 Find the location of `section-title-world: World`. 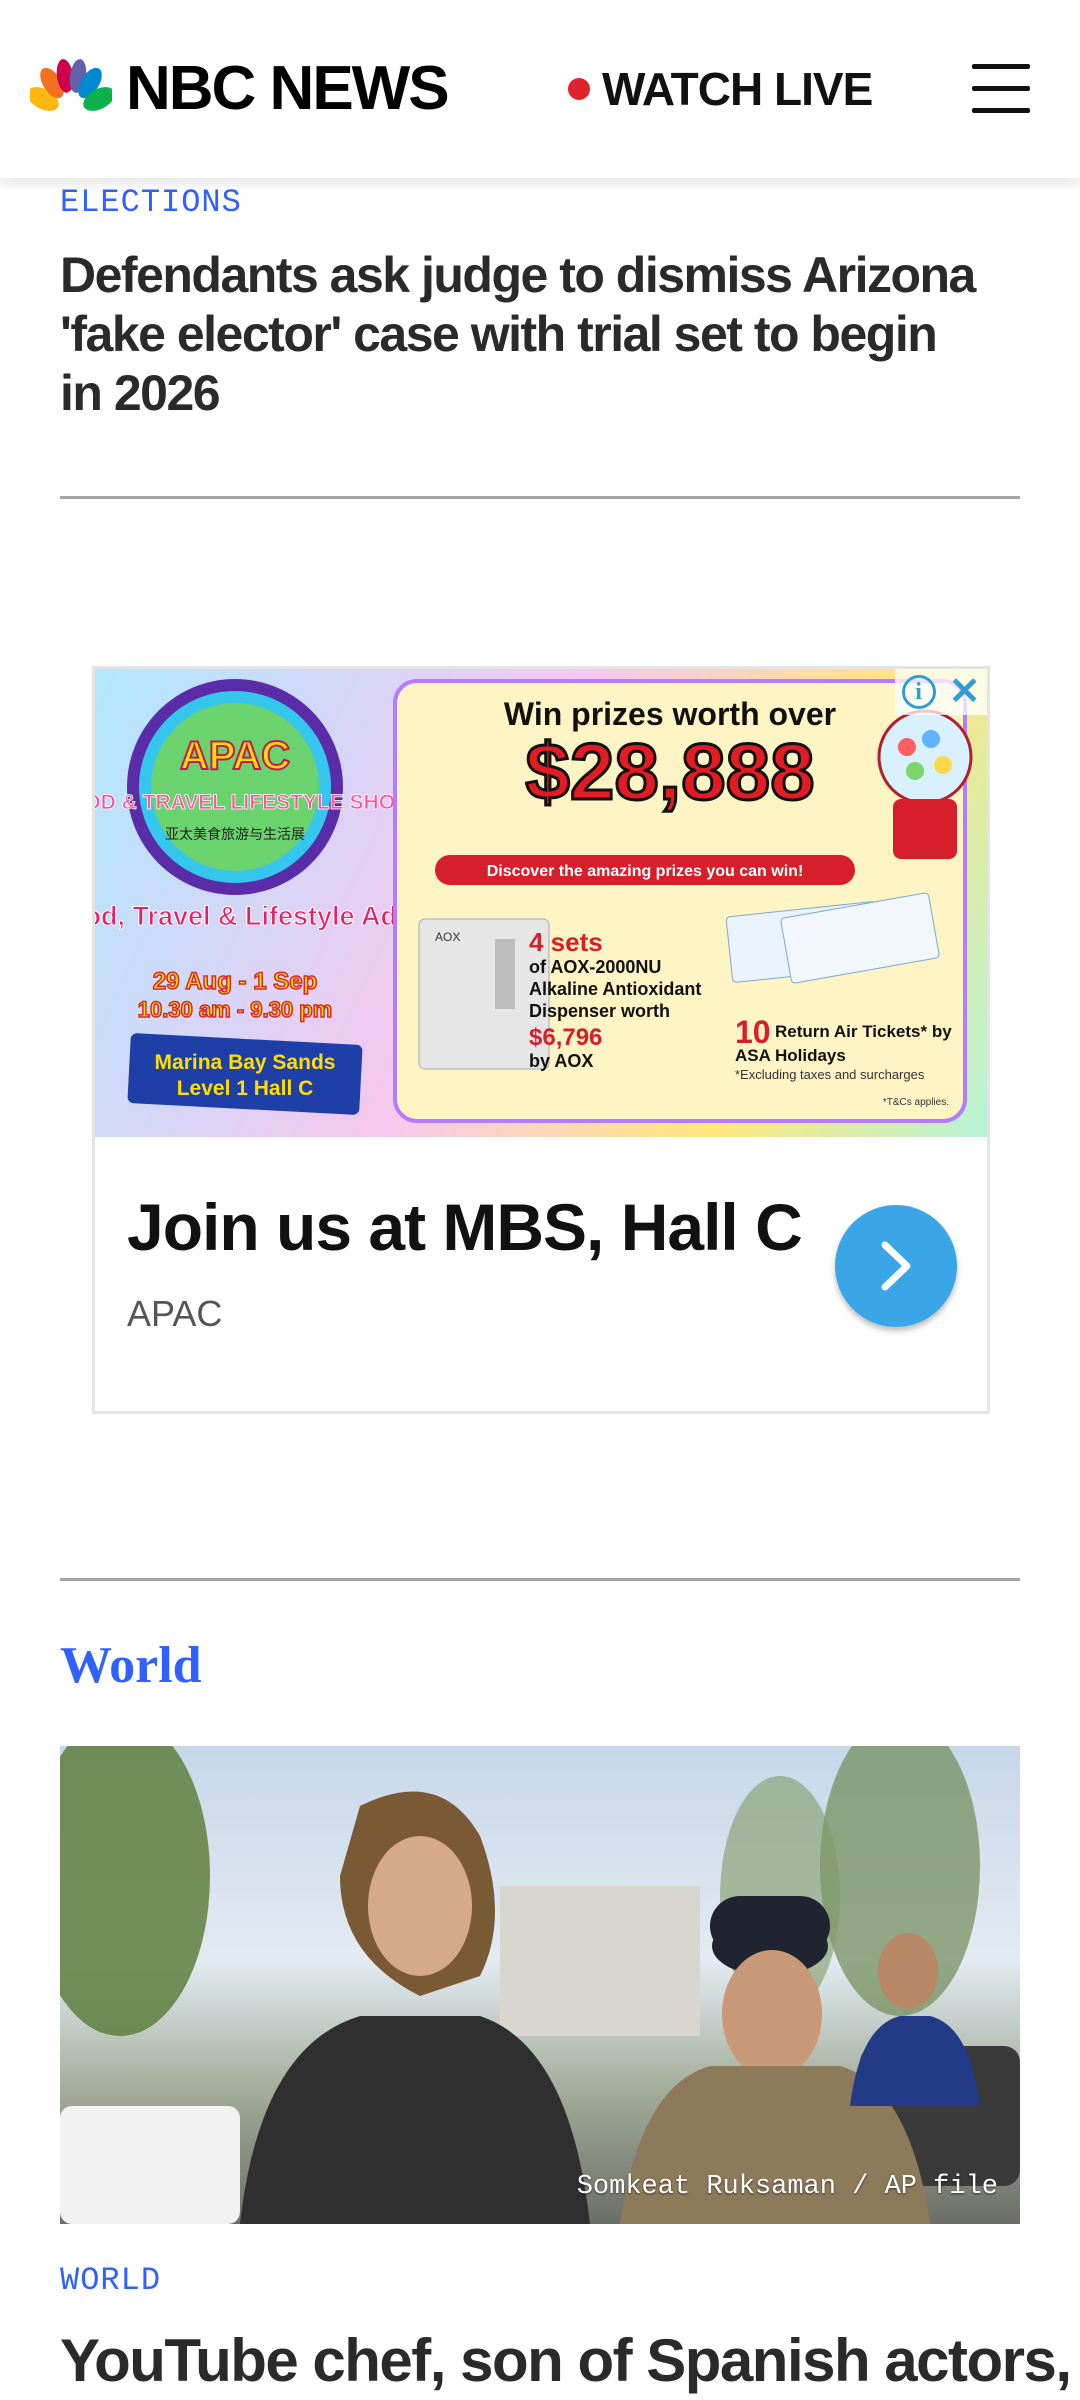

section-title-world: World is located at coordinates (131, 1665).